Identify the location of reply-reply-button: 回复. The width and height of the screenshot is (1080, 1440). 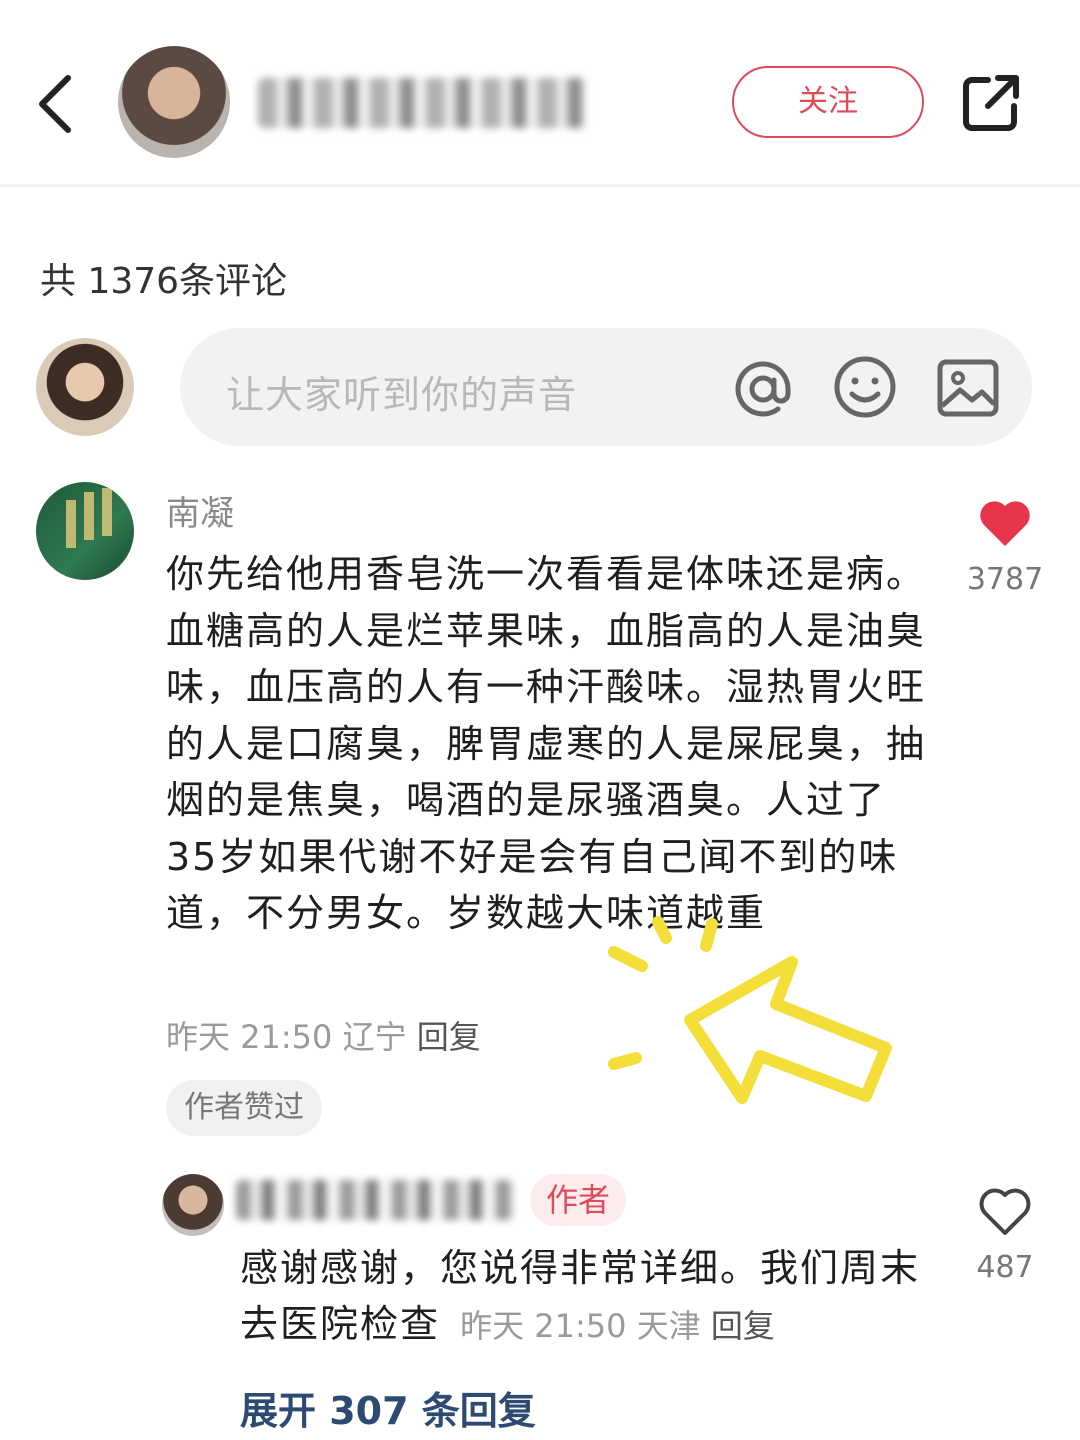
(743, 1326).